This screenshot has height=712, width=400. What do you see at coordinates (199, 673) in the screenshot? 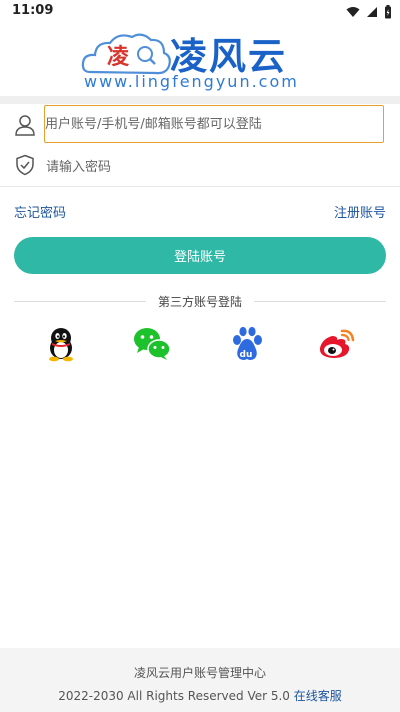
I see `footer-title: 凌风云用户账号管理中心` at bounding box center [199, 673].